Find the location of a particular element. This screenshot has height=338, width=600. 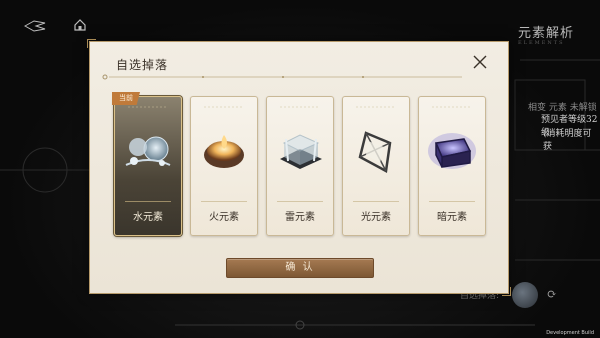

element-card-fire: 火元素 is located at coordinates (224, 166).